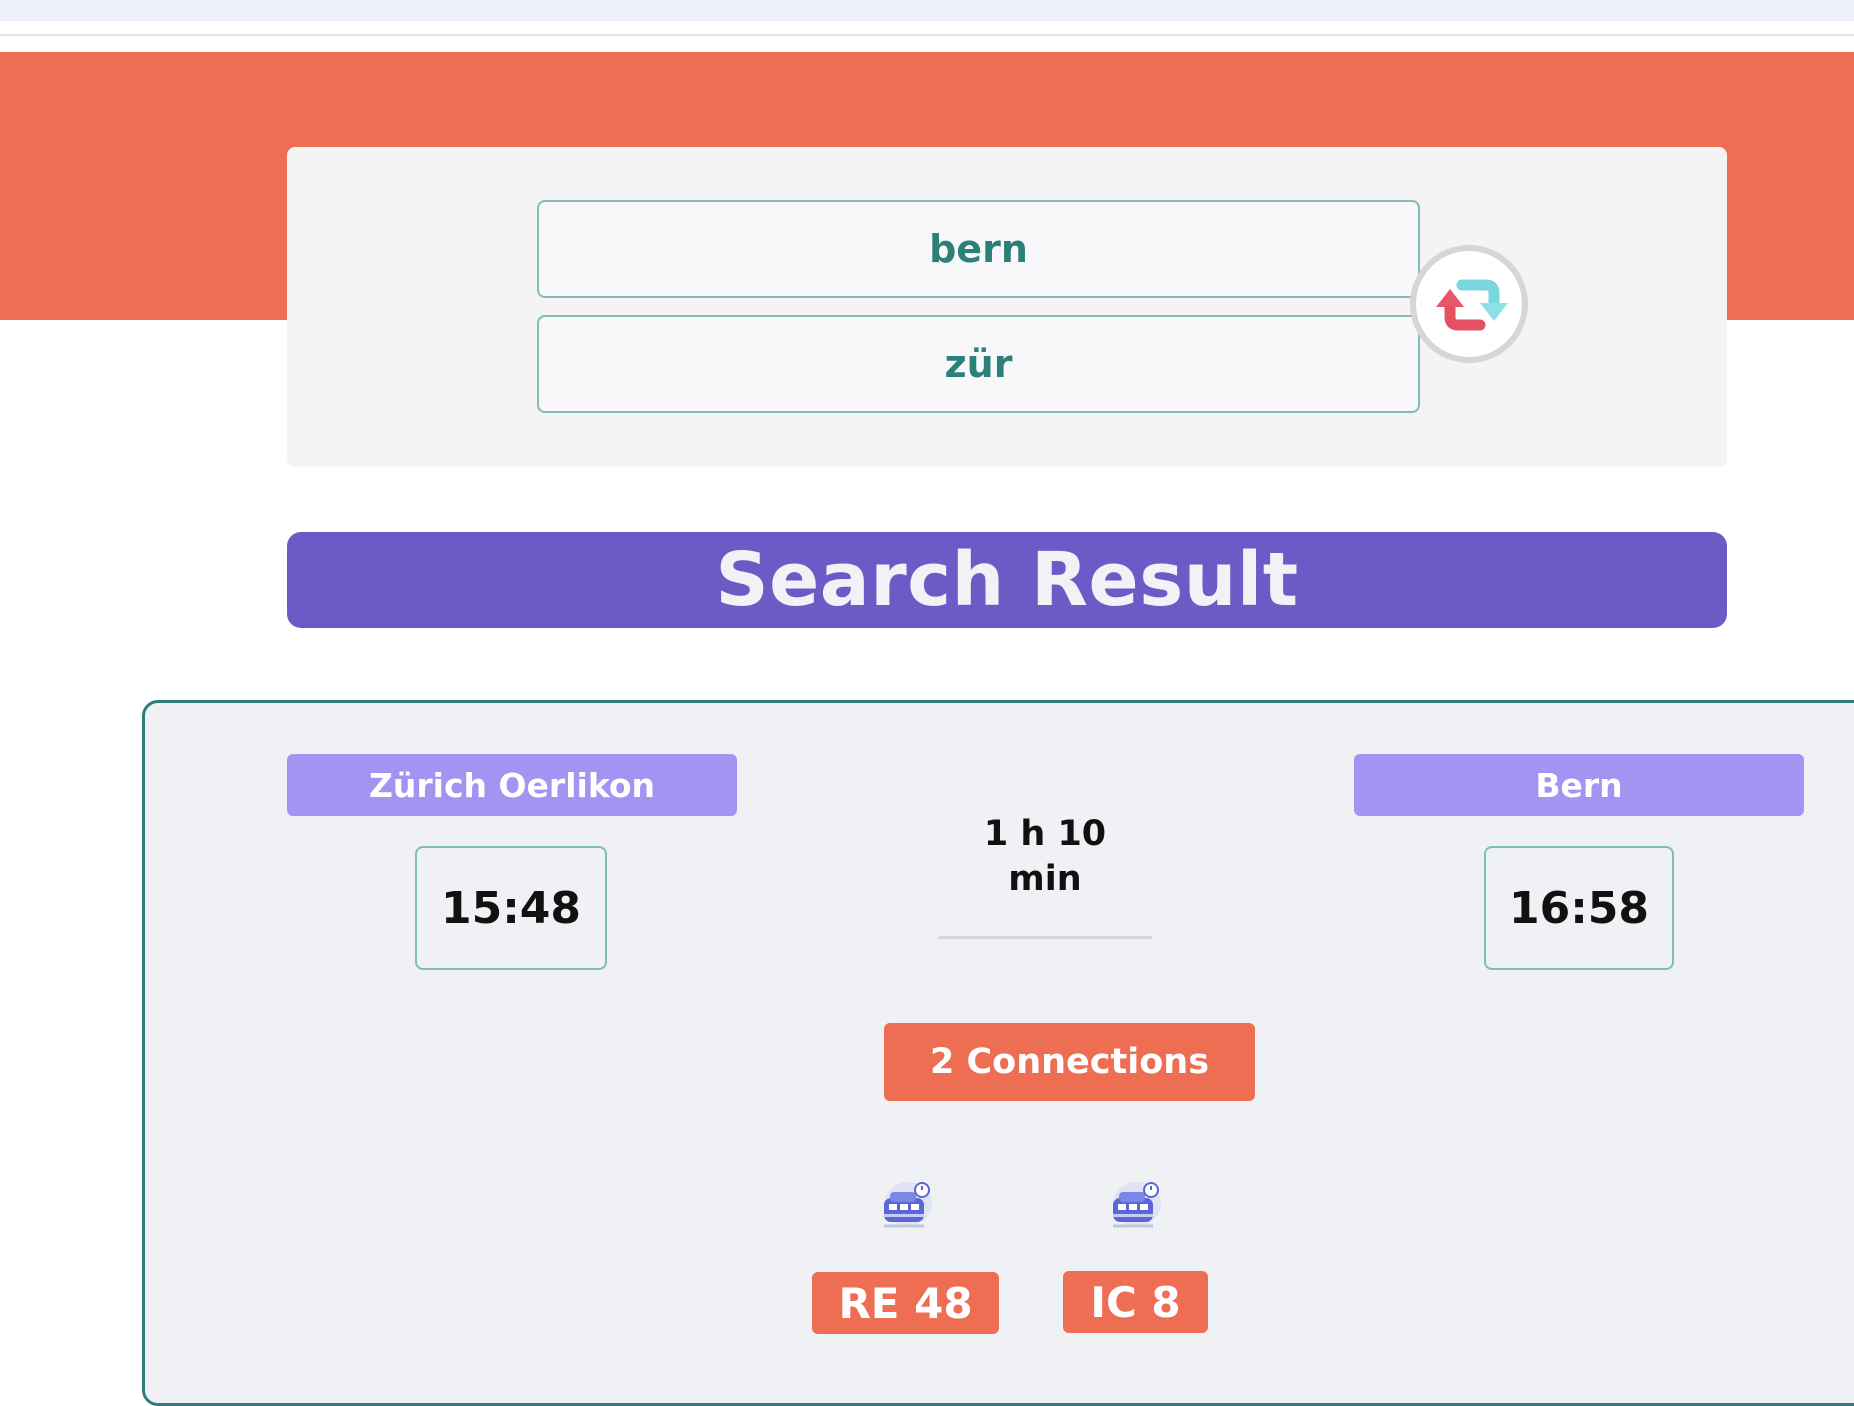 Image resolution: width=1854 pixels, height=1406 pixels. I want to click on search-result-title: Search Result, so click(1007, 580).